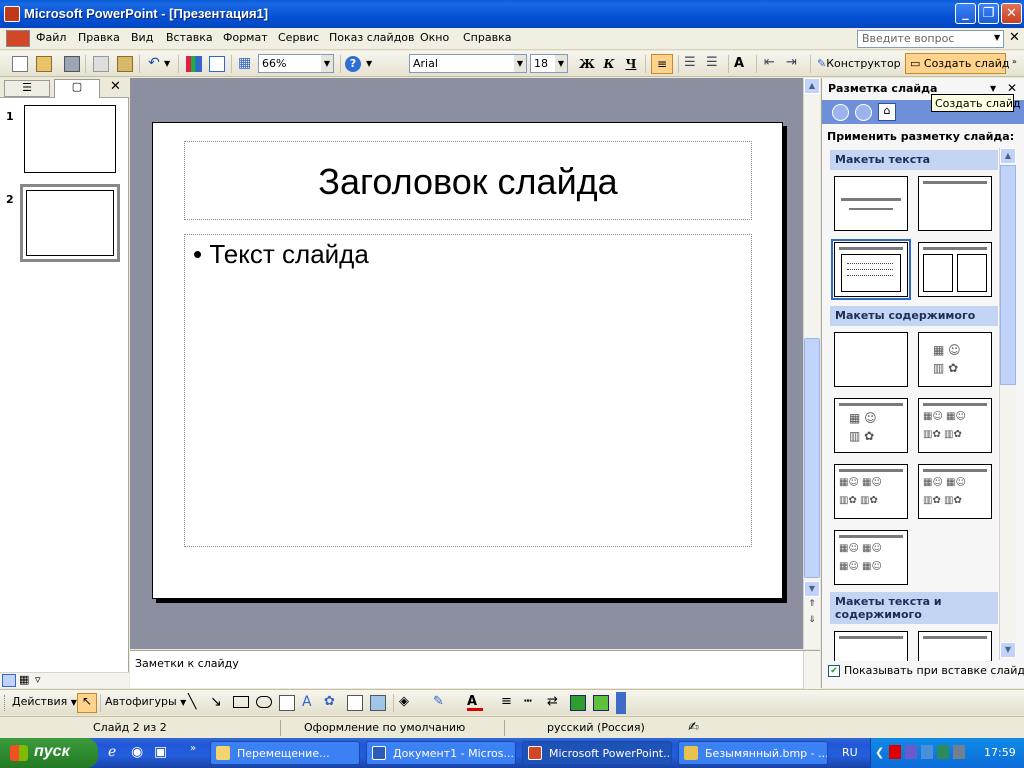 This screenshot has height=768, width=1024. I want to click on close-task-pane-icon: ✕, so click(1012, 88).